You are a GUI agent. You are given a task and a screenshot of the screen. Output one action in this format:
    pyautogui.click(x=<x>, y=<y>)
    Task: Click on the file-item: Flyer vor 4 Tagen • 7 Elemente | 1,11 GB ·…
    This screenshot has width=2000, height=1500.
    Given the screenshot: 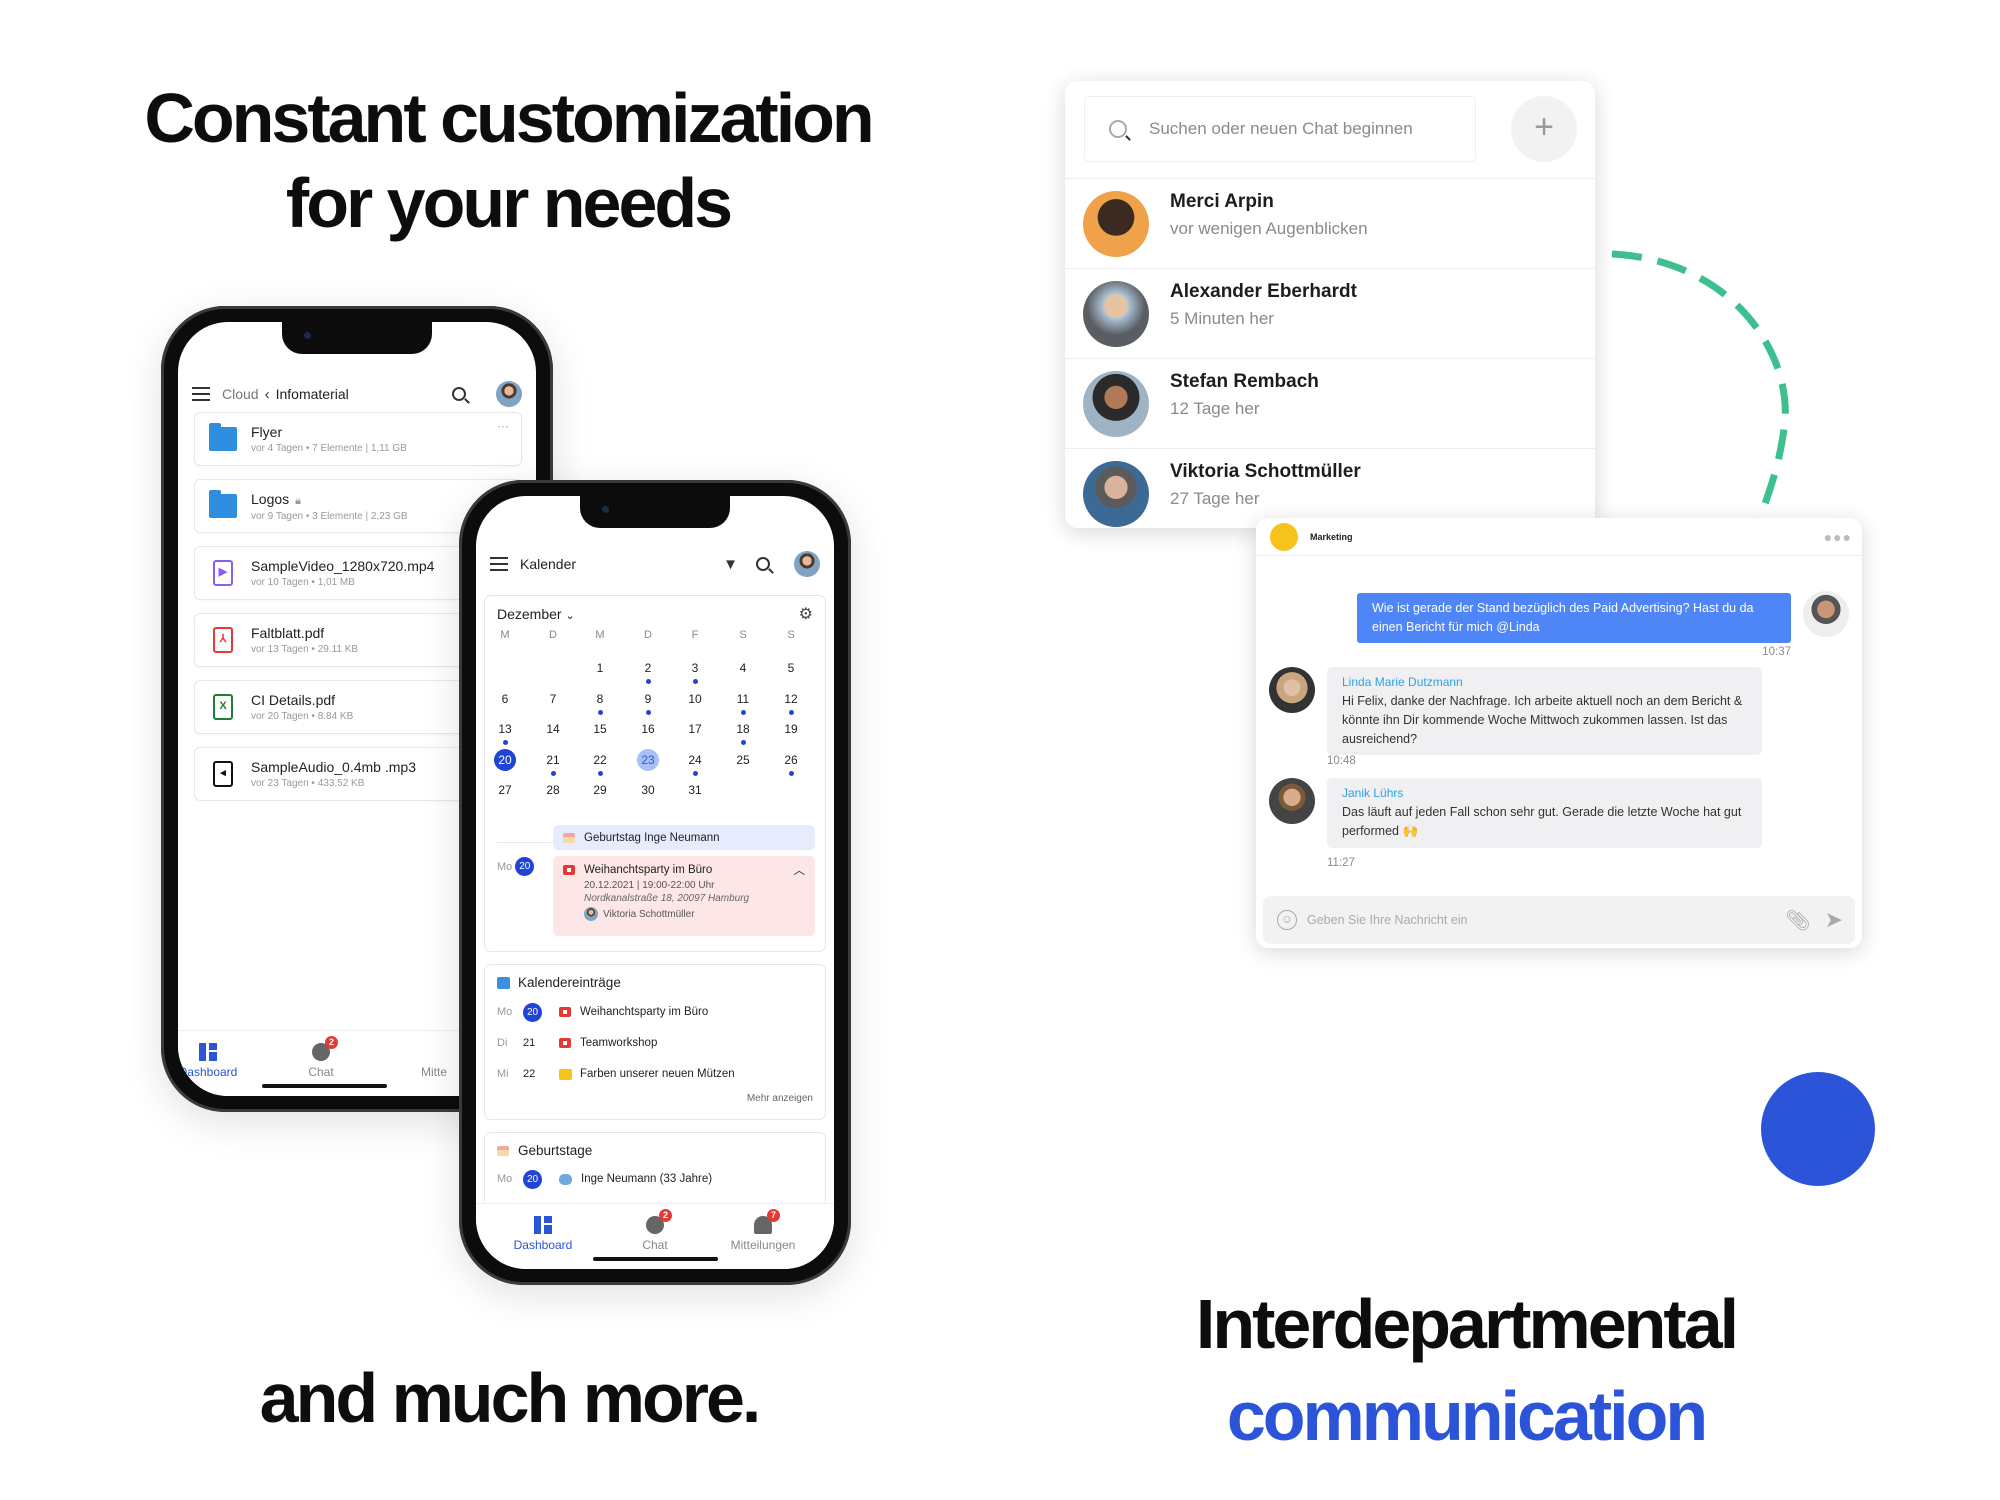 What is the action you would take?
    pyautogui.click(x=358, y=439)
    